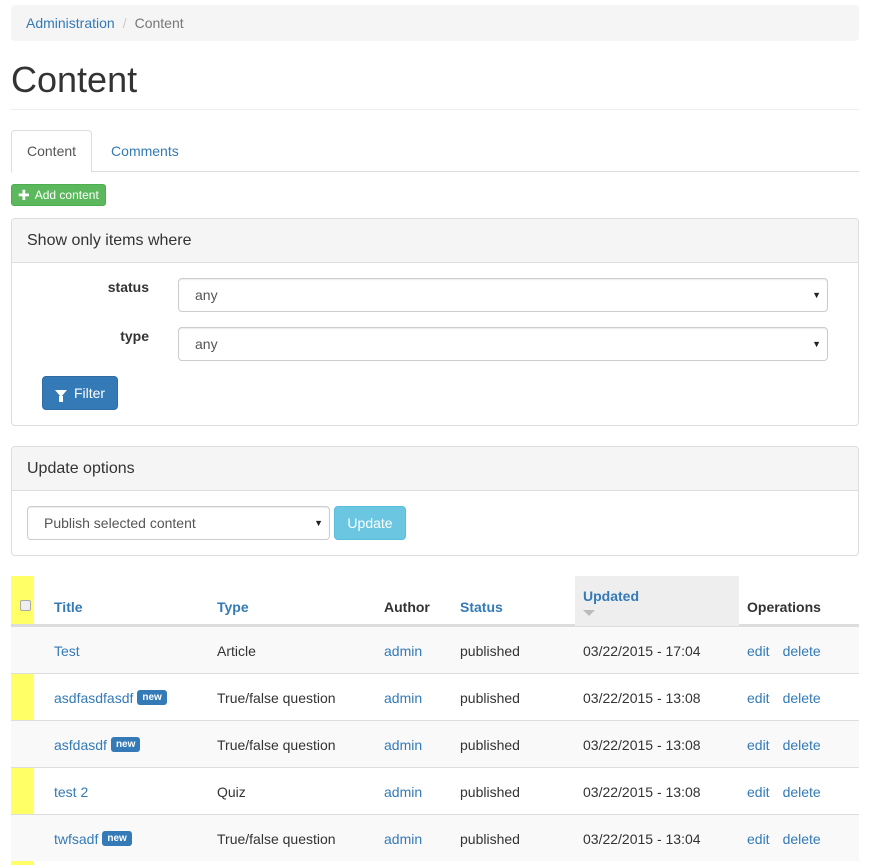 This screenshot has width=875, height=865. Describe the element at coordinates (80, 287) in the screenshot. I see `status-row: status` at that location.